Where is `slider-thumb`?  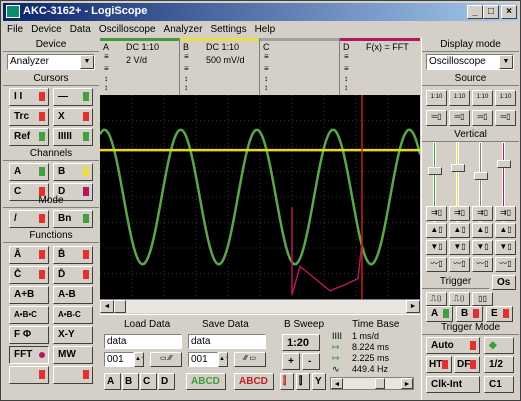
slider-thumb is located at coordinates (380, 383).